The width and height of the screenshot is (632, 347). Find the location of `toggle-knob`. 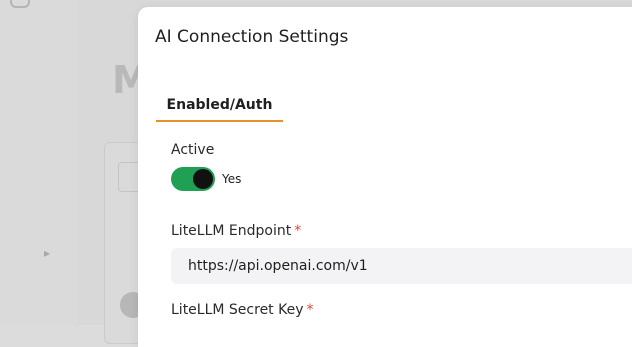

toggle-knob is located at coordinates (203, 179).